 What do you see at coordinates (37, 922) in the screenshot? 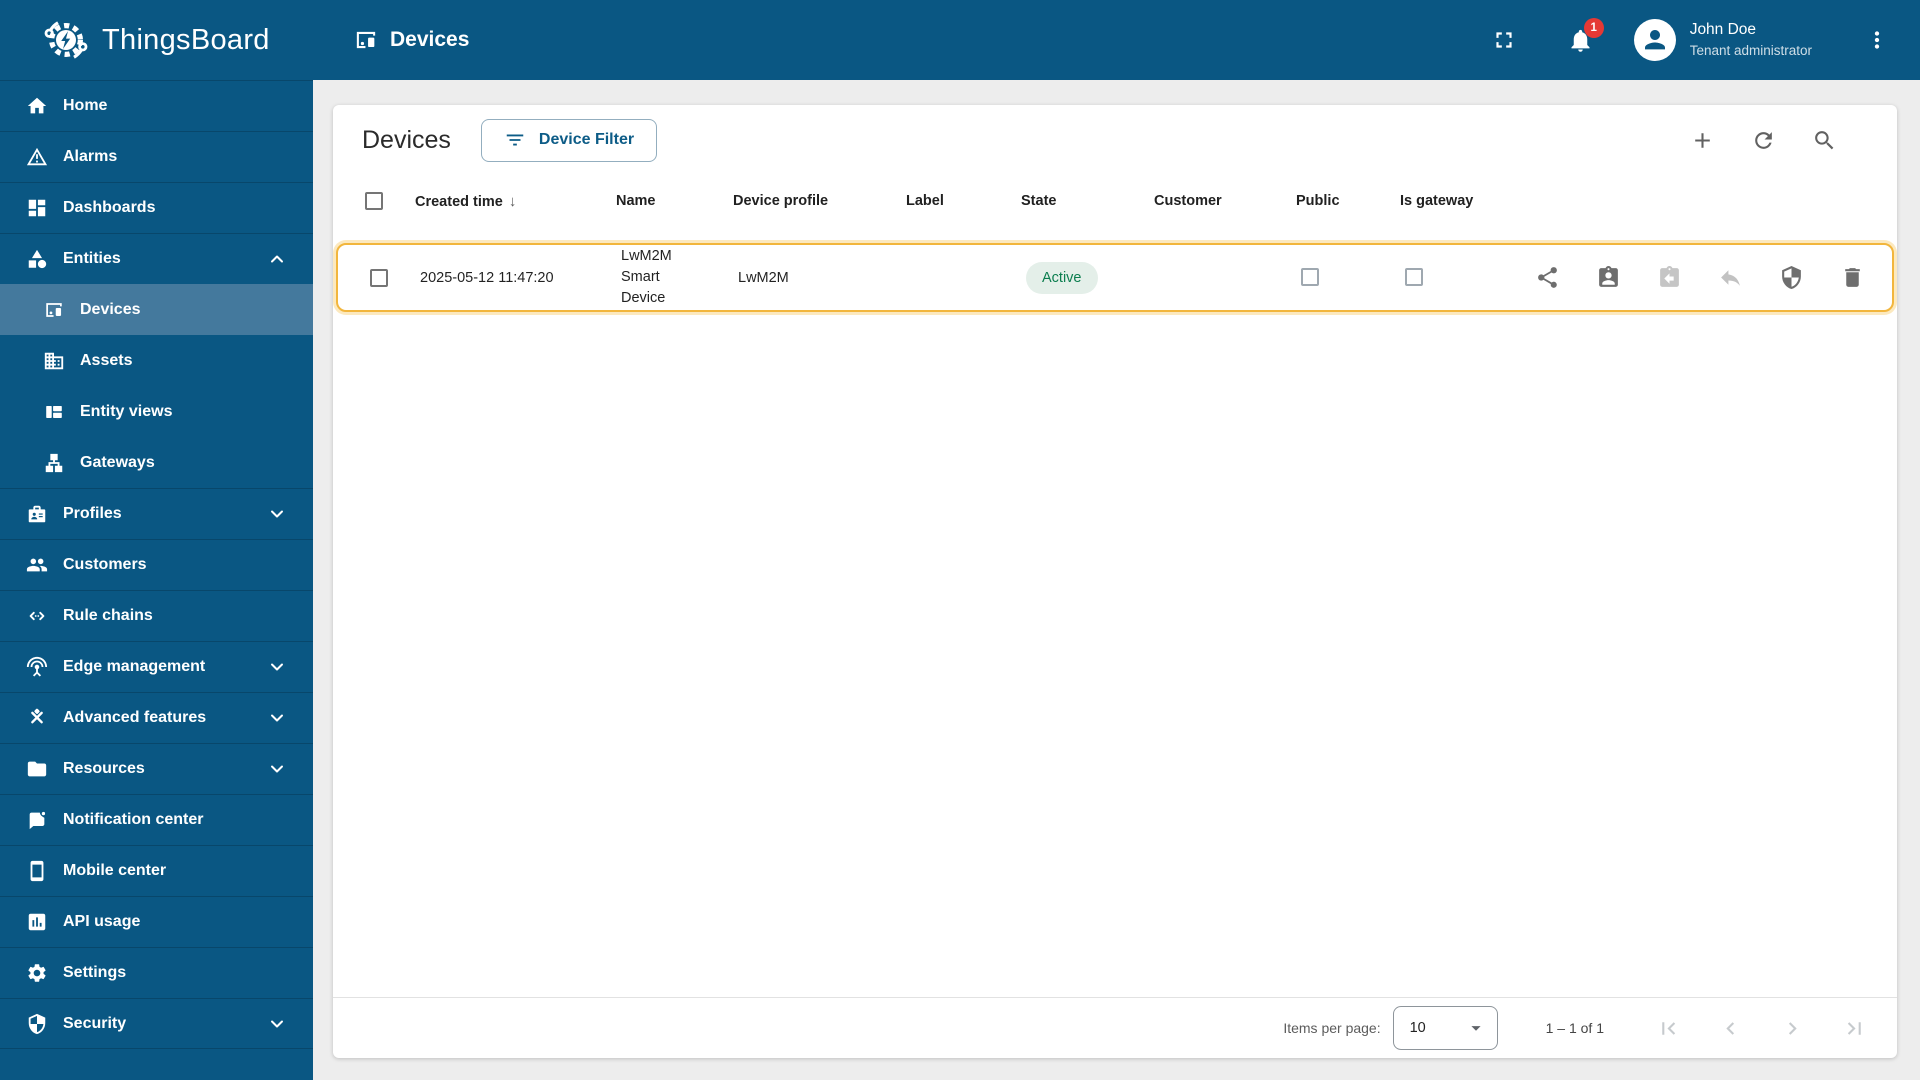
I see `api-usage-icon` at bounding box center [37, 922].